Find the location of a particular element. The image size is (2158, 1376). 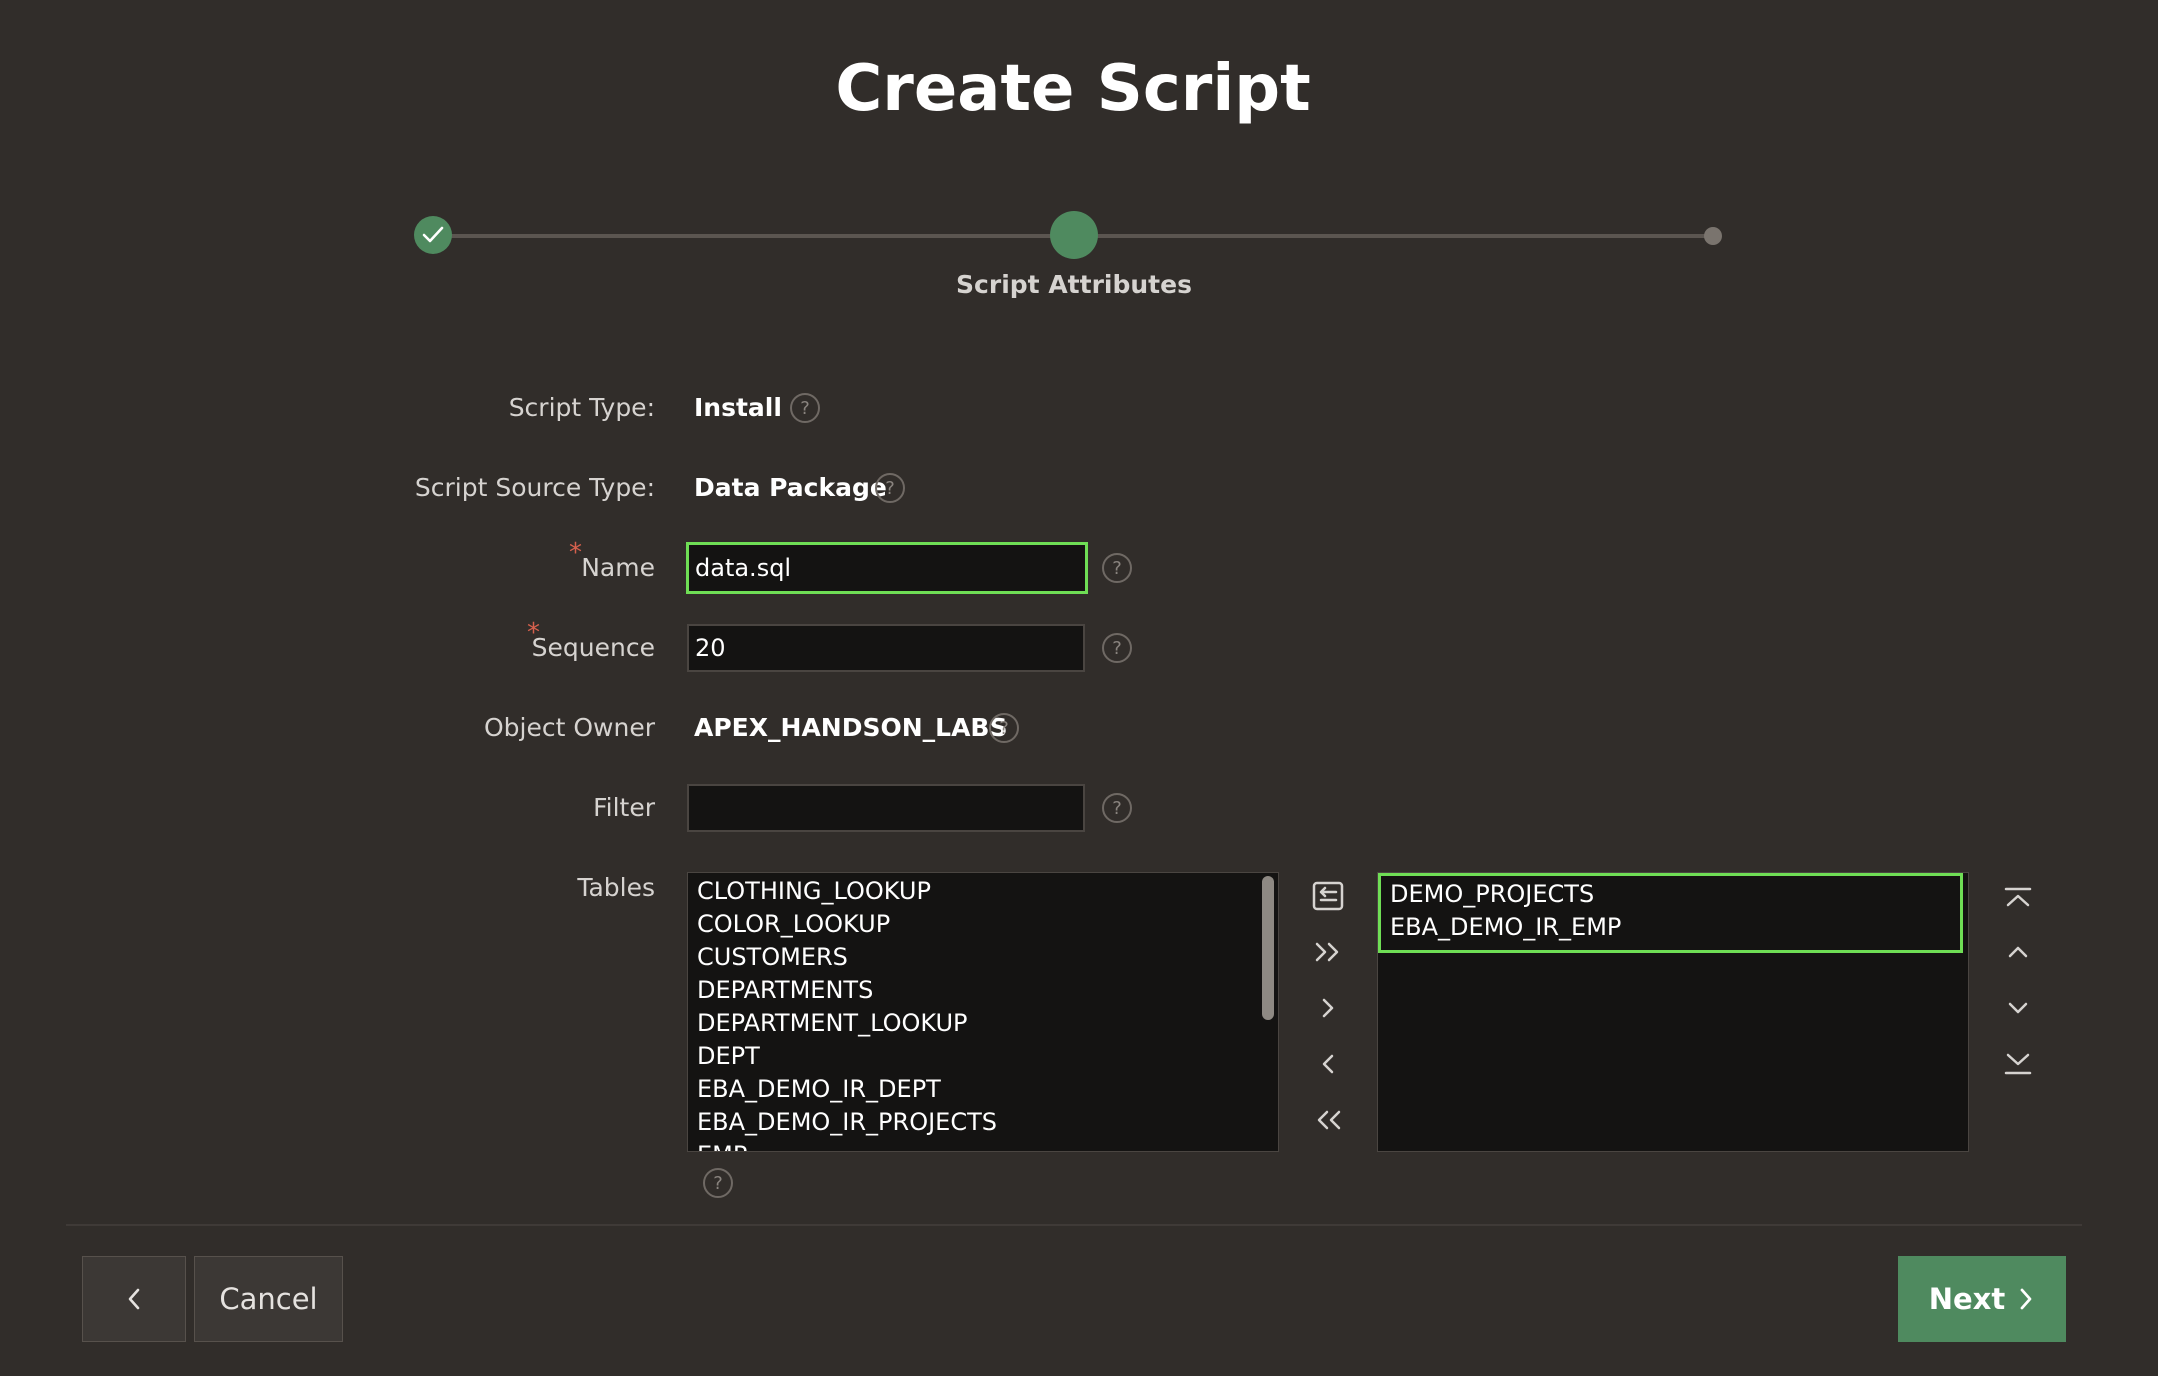

double-chevron-right-icon is located at coordinates (1327, 952).